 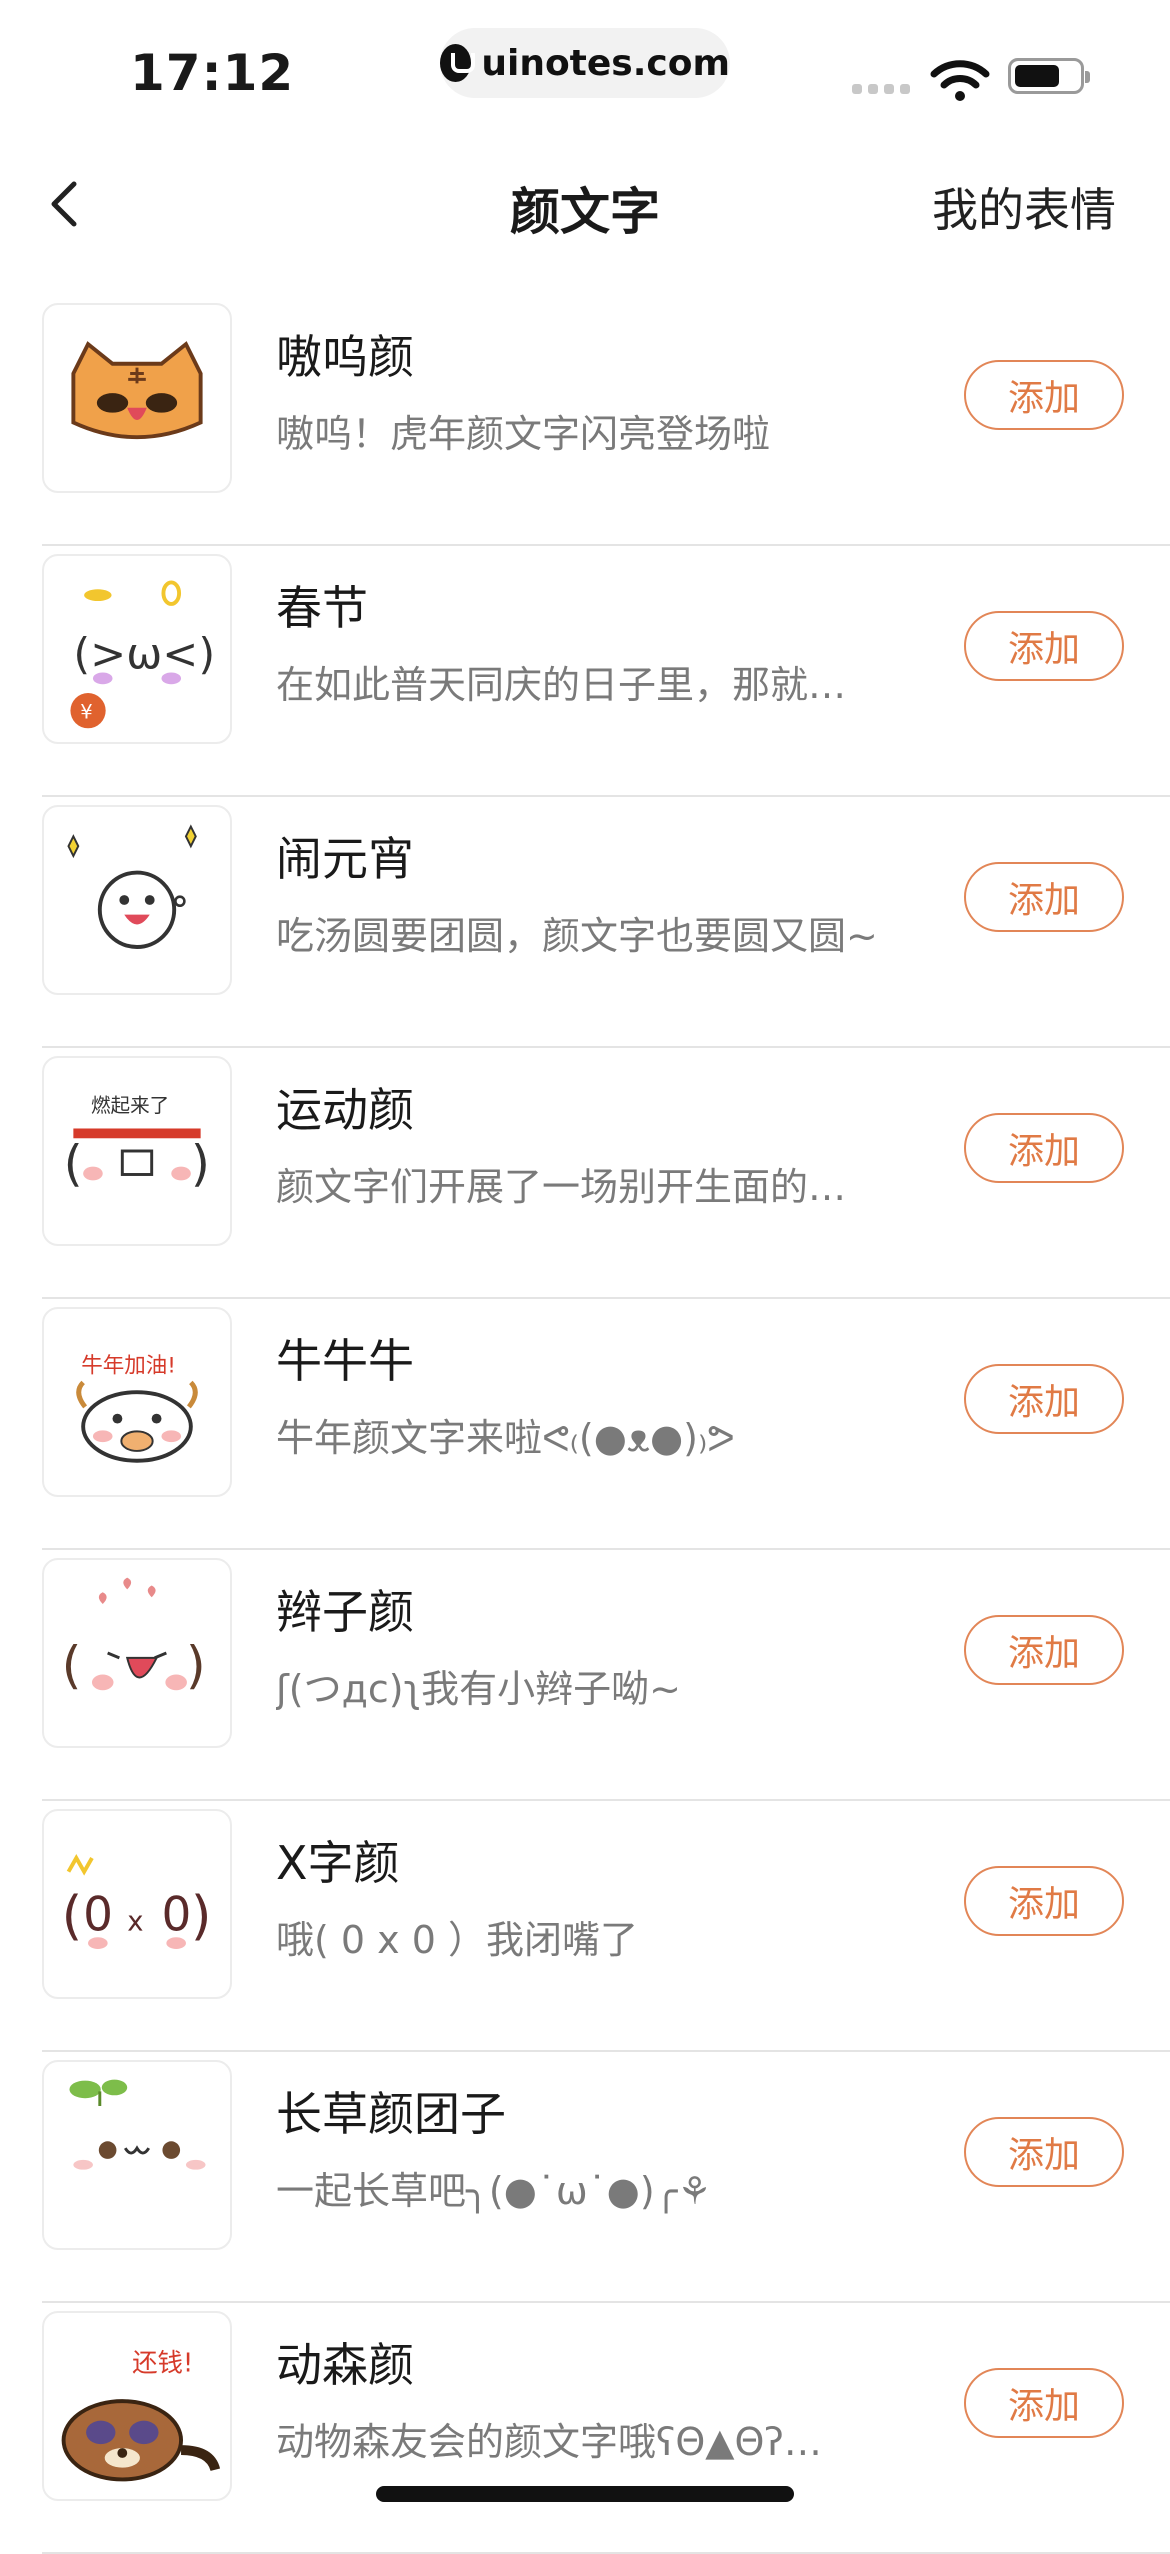 What do you see at coordinates (960, 80) in the screenshot?
I see `wifi-icon` at bounding box center [960, 80].